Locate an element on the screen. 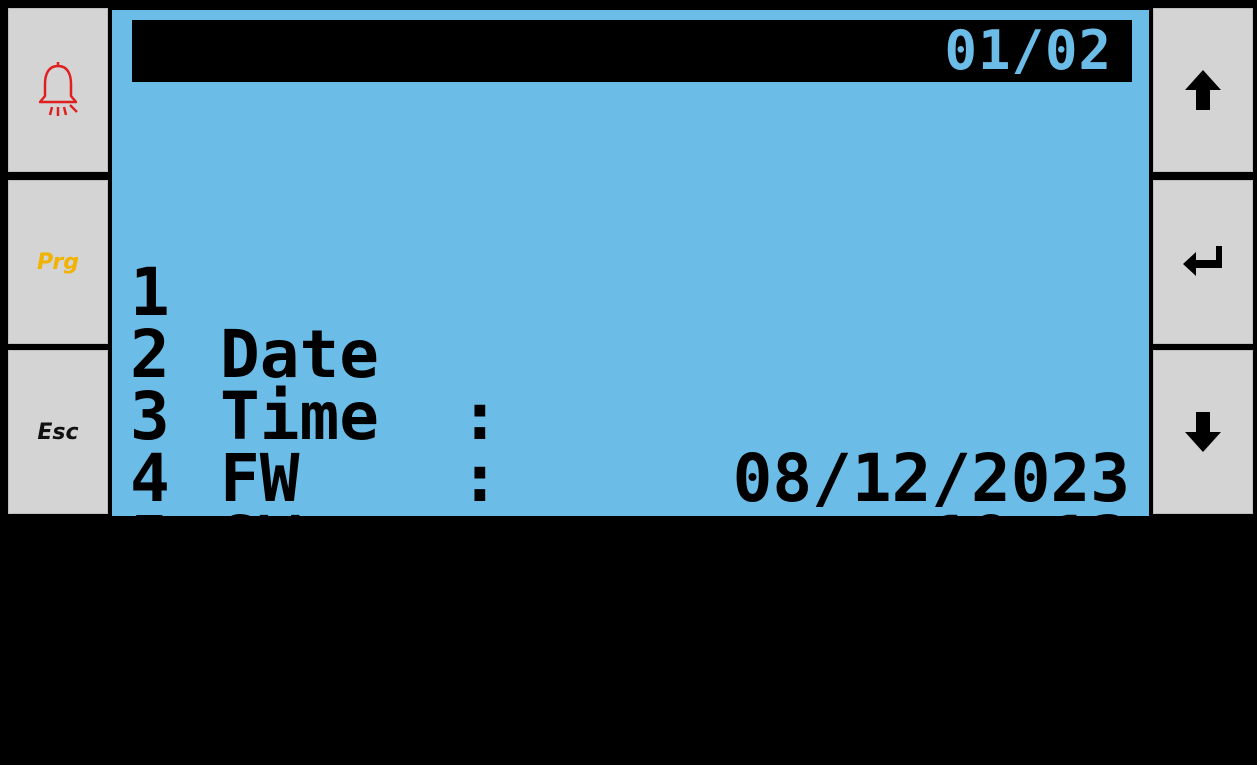  left-button-column: Prg Esc is located at coordinates (58, 261).